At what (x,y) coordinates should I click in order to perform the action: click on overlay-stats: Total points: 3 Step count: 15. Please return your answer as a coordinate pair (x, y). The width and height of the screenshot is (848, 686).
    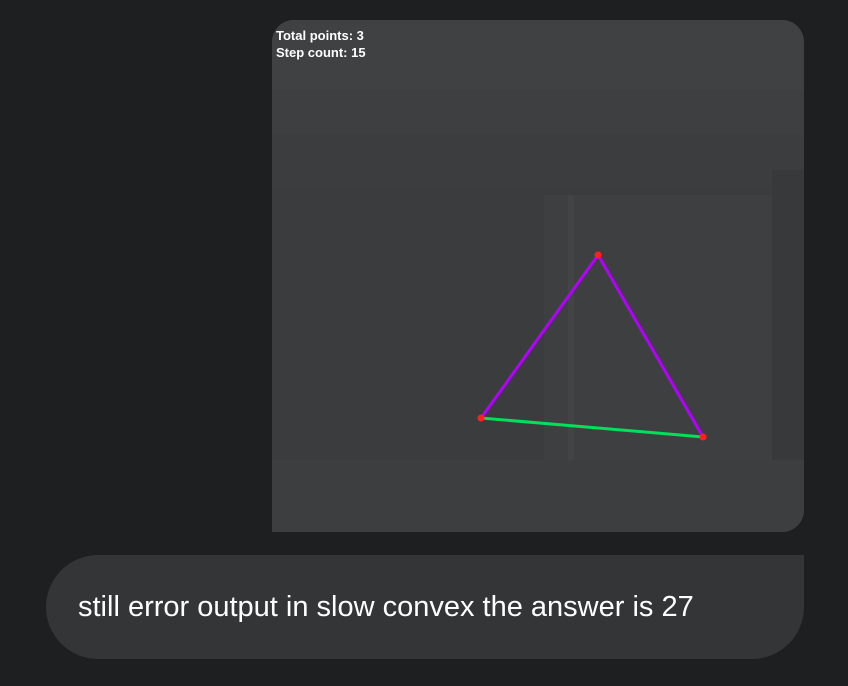
    Looking at the image, I should click on (321, 44).